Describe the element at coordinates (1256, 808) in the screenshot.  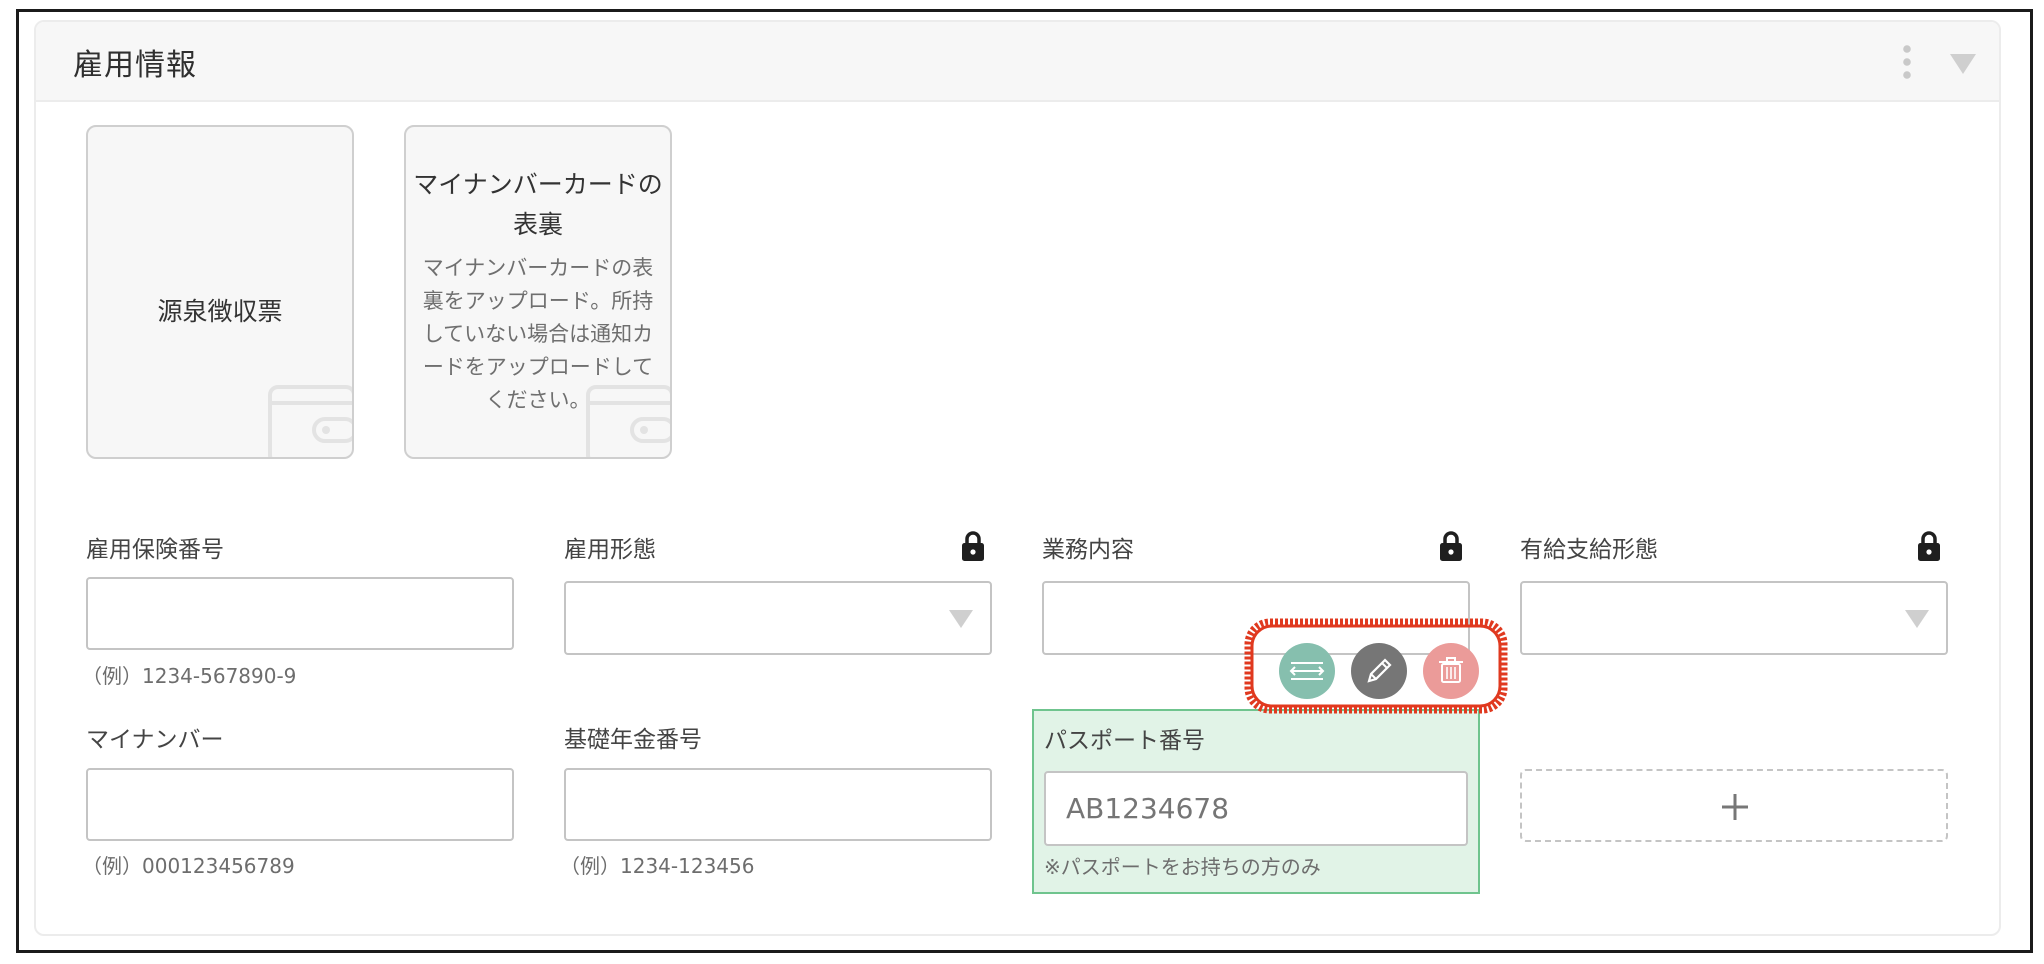
I see `passport-number-input` at that location.